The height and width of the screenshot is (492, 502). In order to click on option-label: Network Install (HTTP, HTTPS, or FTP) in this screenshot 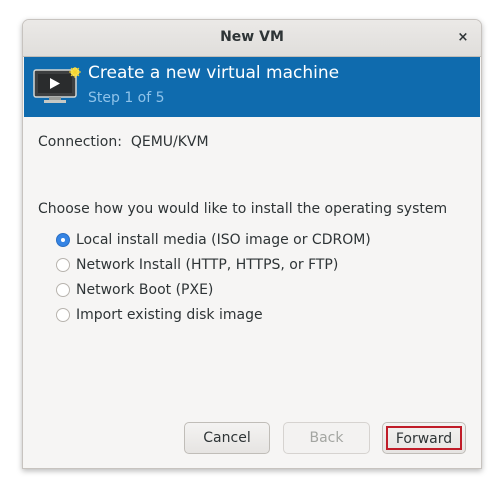, I will do `click(207, 264)`.